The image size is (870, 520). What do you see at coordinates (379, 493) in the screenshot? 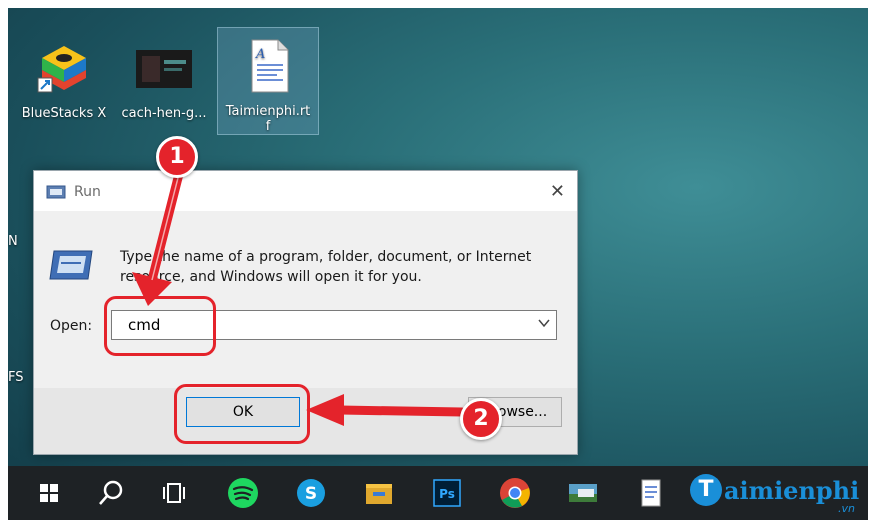
I see `file-explorer-icon` at bounding box center [379, 493].